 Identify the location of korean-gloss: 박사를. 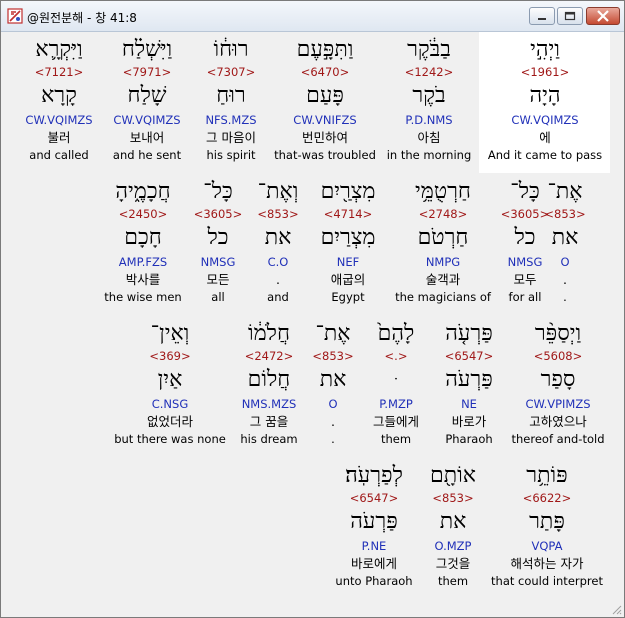
(143, 279).